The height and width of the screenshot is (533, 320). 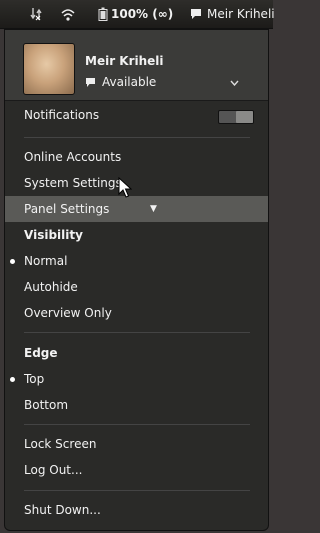 What do you see at coordinates (241, 14) in the screenshot?
I see `user-label: Meir Kriheli` at bounding box center [241, 14].